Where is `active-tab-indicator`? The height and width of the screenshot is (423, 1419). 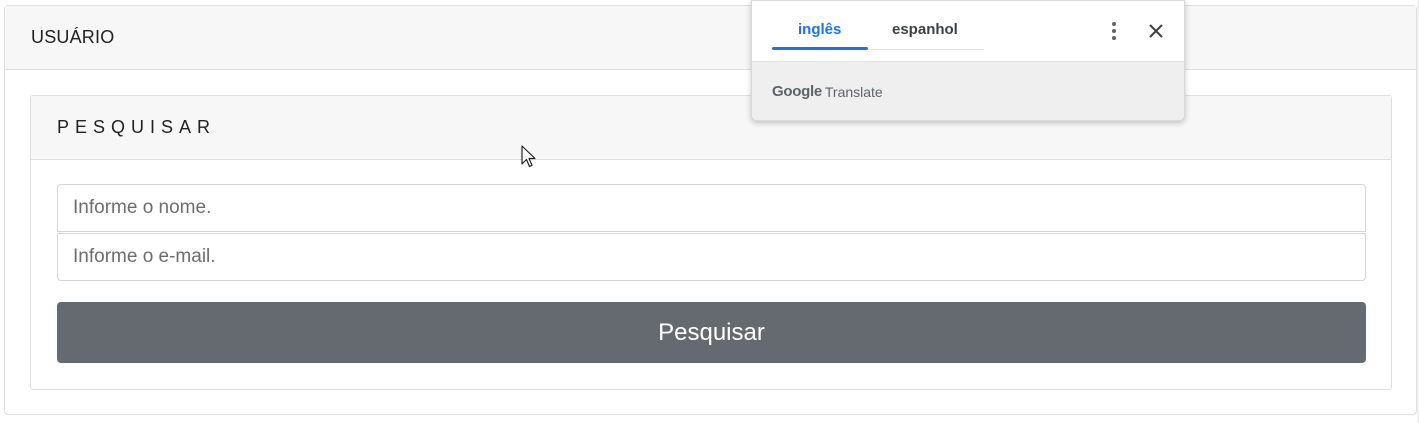 active-tab-indicator is located at coordinates (820, 48).